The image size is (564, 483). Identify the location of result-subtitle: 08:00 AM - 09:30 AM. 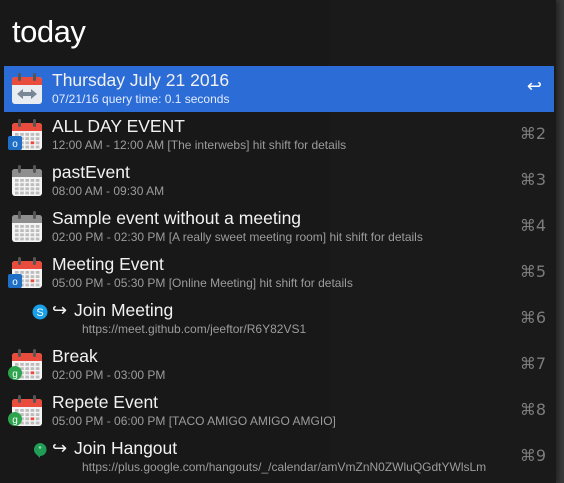
(108, 191).